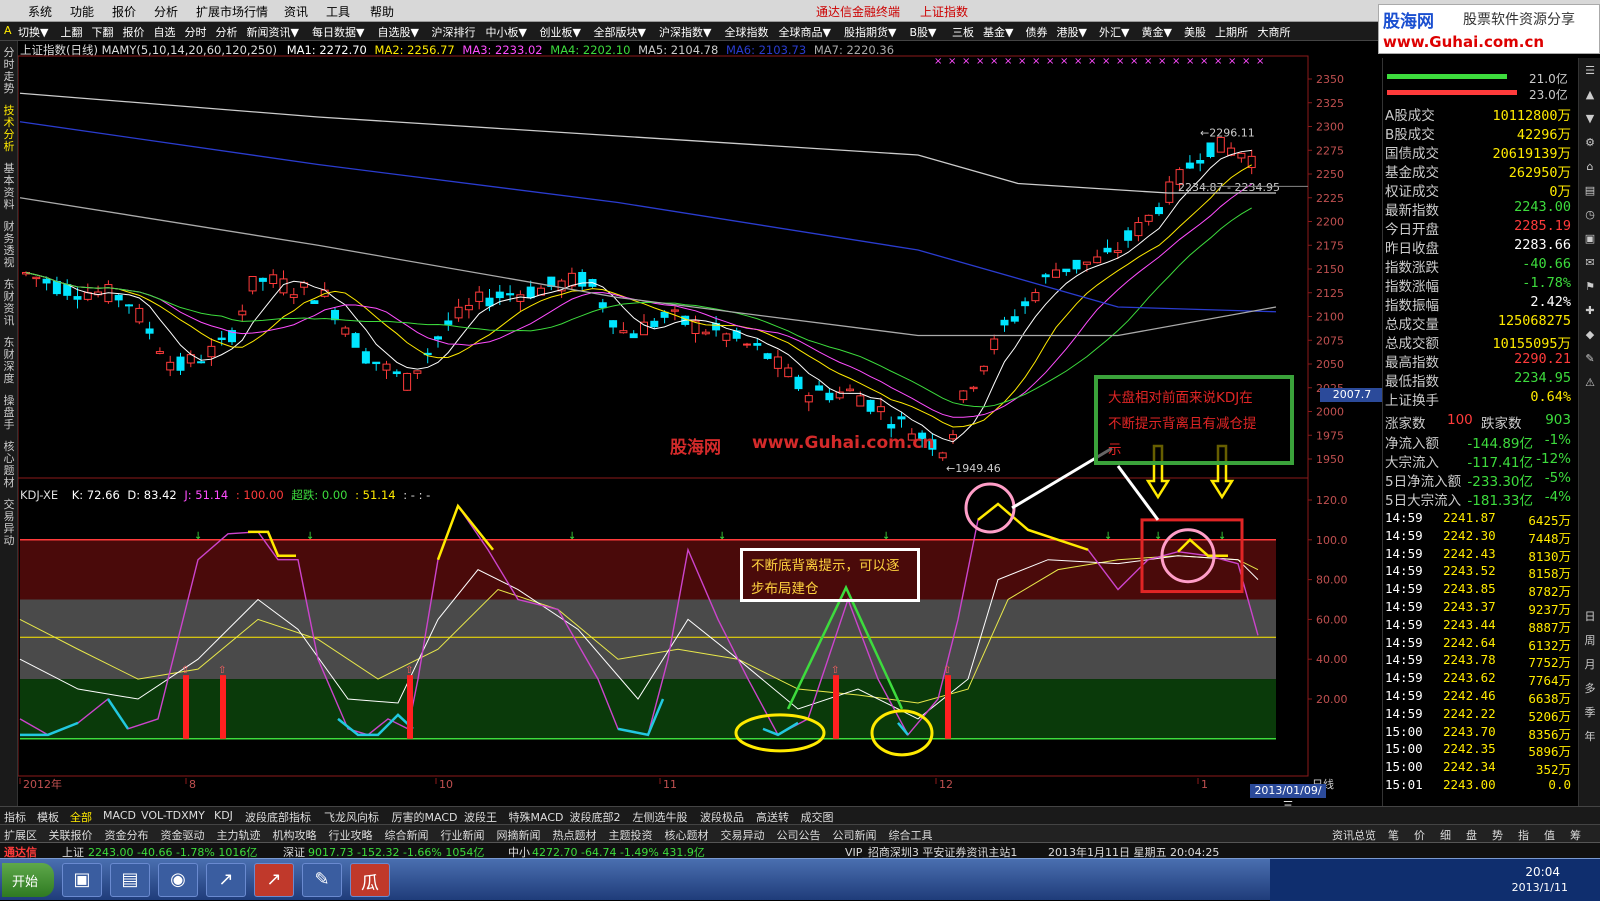 The width and height of the screenshot is (1600, 901). I want to click on bottom-tab: 高送转, so click(772, 817).